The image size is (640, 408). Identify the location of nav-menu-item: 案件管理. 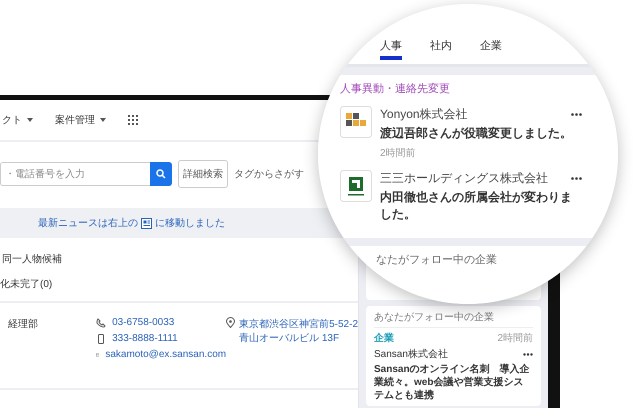
(80, 120).